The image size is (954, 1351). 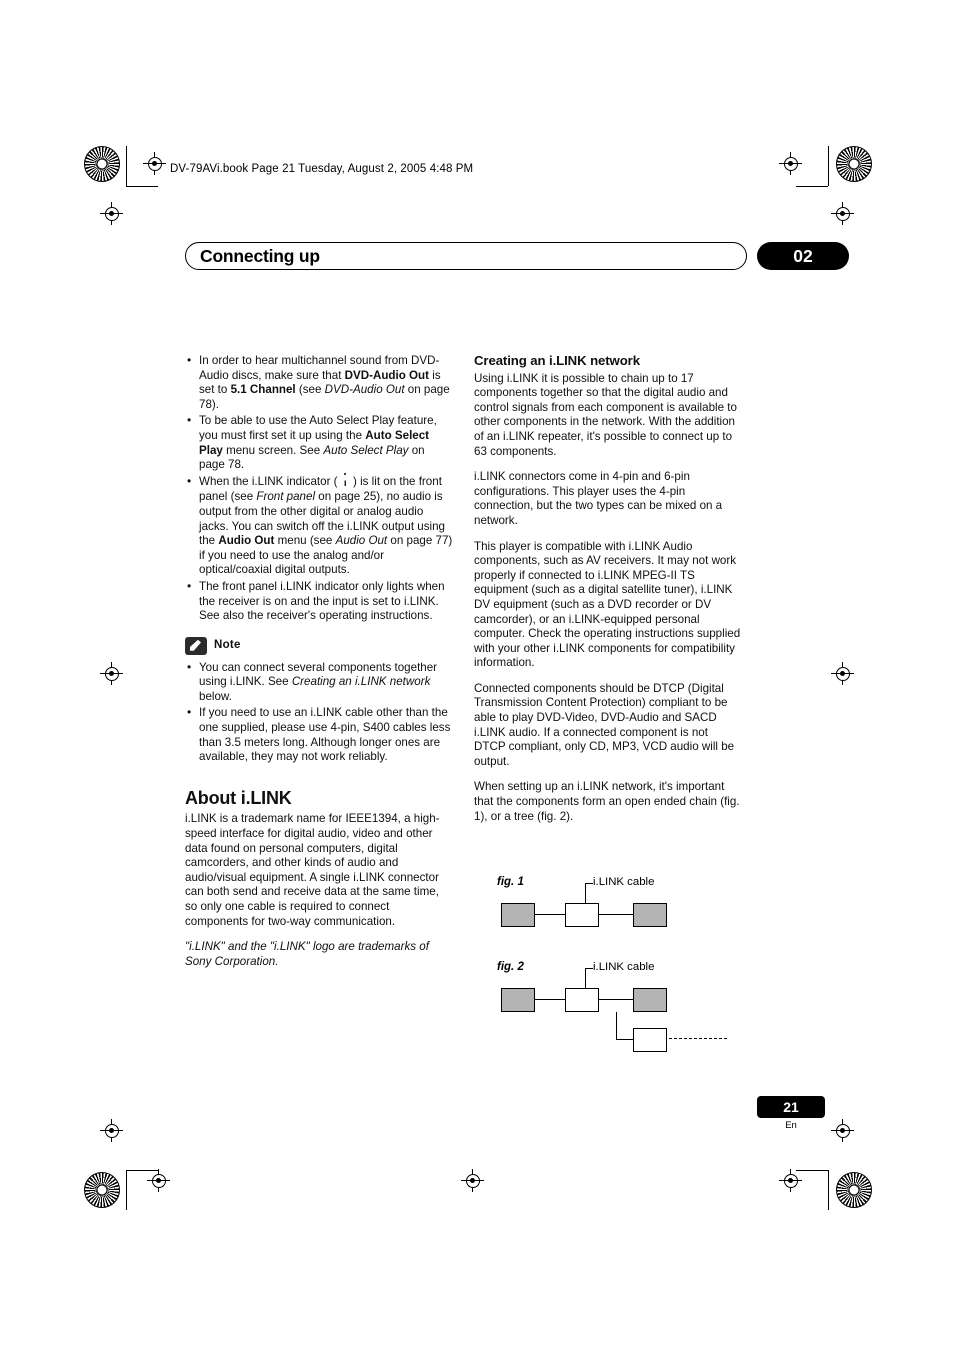 I want to click on figure-1-box-left, so click(x=518, y=915).